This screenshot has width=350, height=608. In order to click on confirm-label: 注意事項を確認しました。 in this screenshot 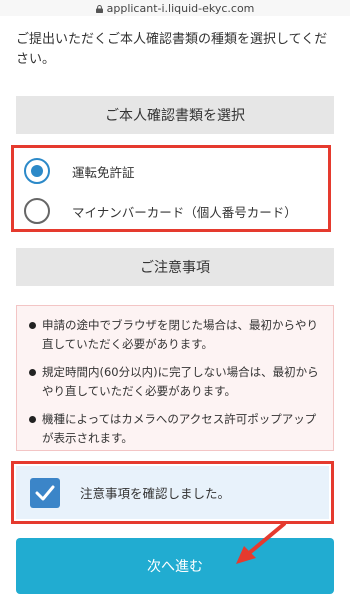, I will do `click(155, 493)`.